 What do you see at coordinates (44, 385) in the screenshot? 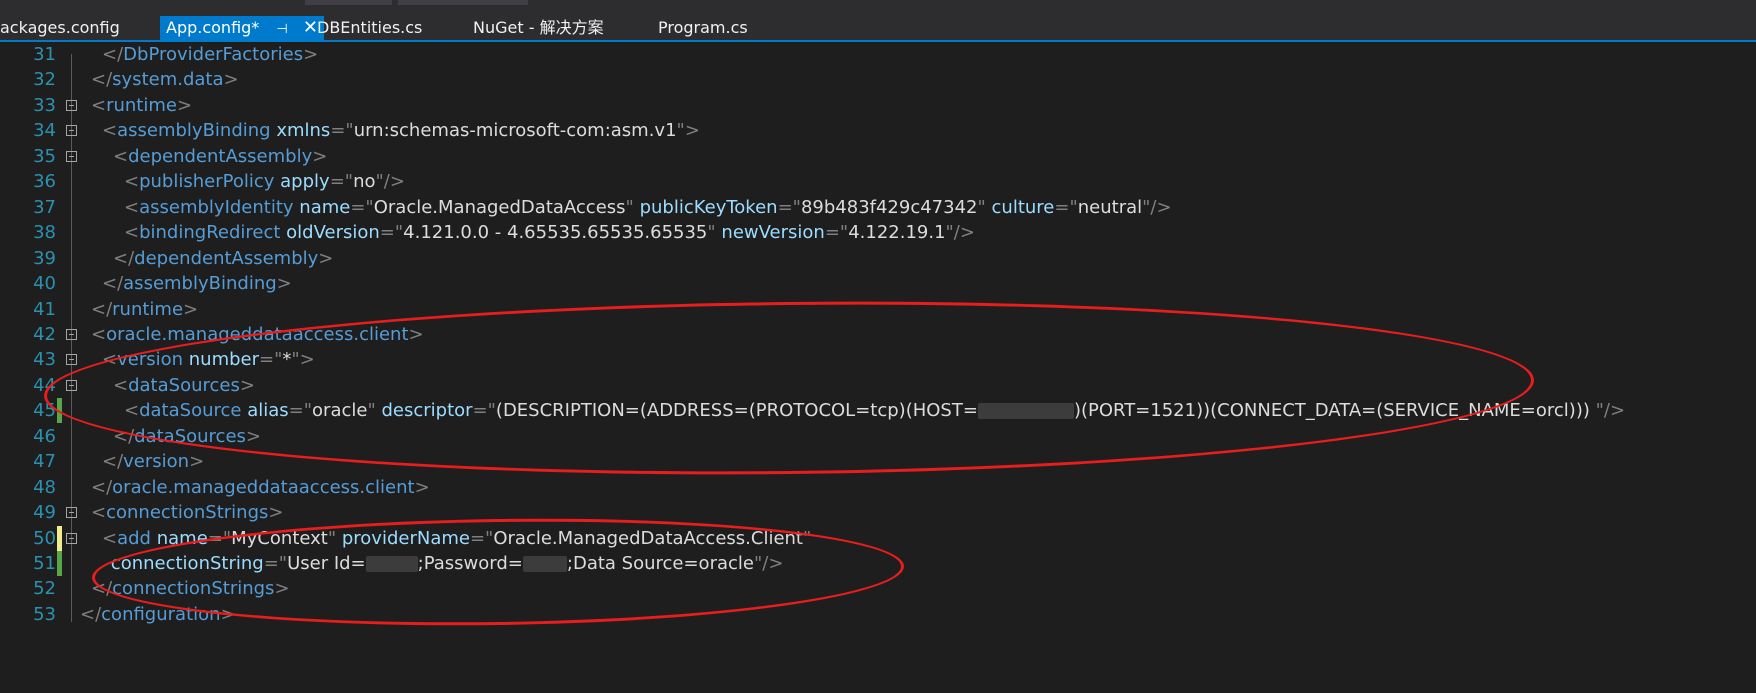
I see `line-number: 44` at bounding box center [44, 385].